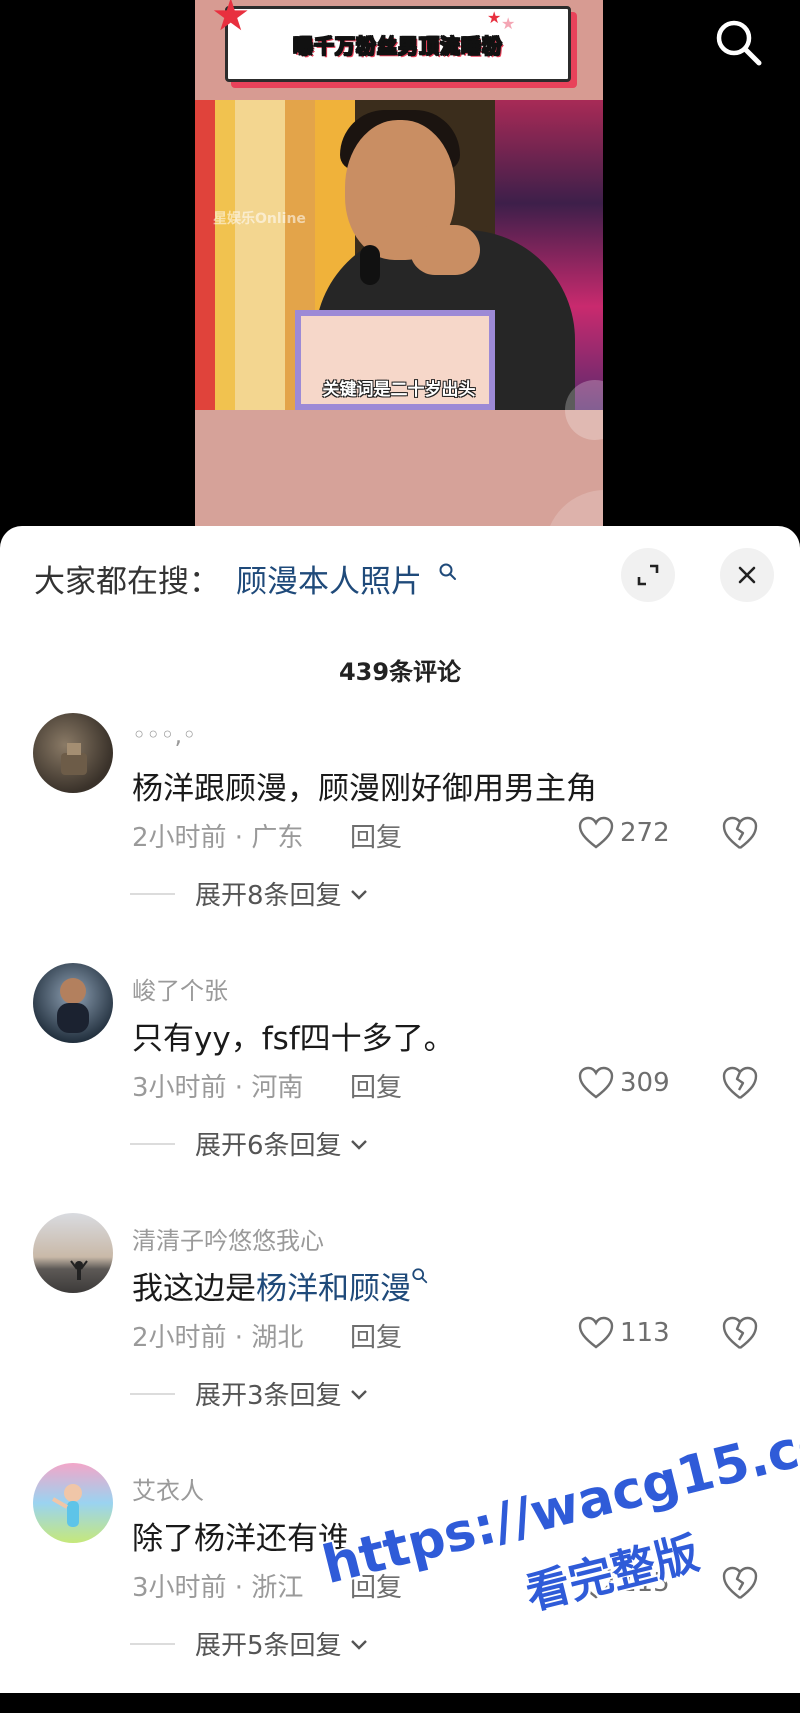 This screenshot has width=800, height=1713. I want to click on like-button: 272, so click(624, 833).